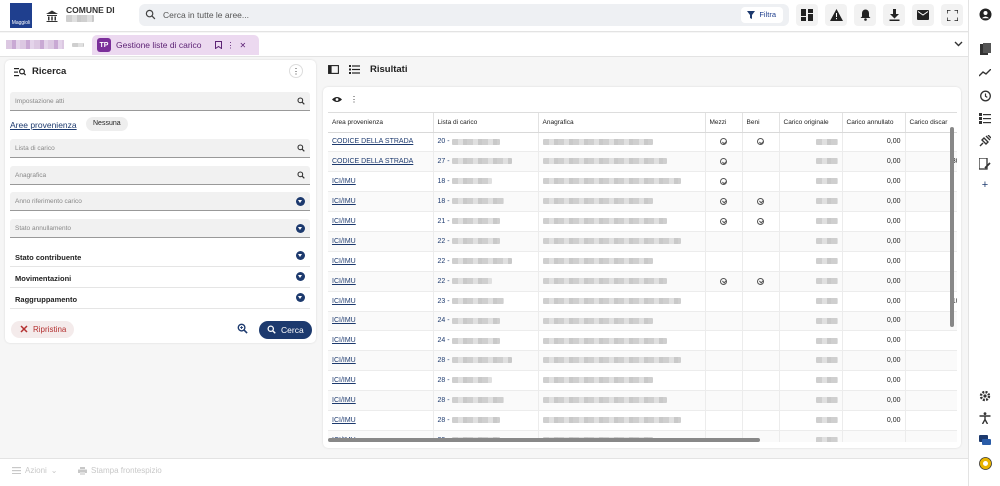  I want to click on dashboard-button, so click(807, 15).